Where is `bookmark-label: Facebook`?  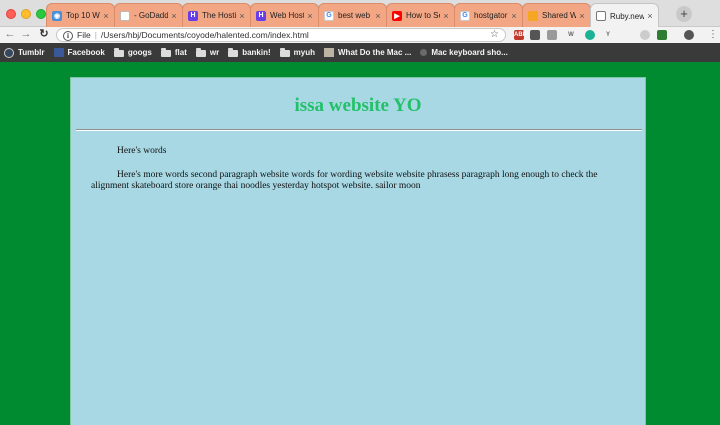 bookmark-label: Facebook is located at coordinates (86, 52).